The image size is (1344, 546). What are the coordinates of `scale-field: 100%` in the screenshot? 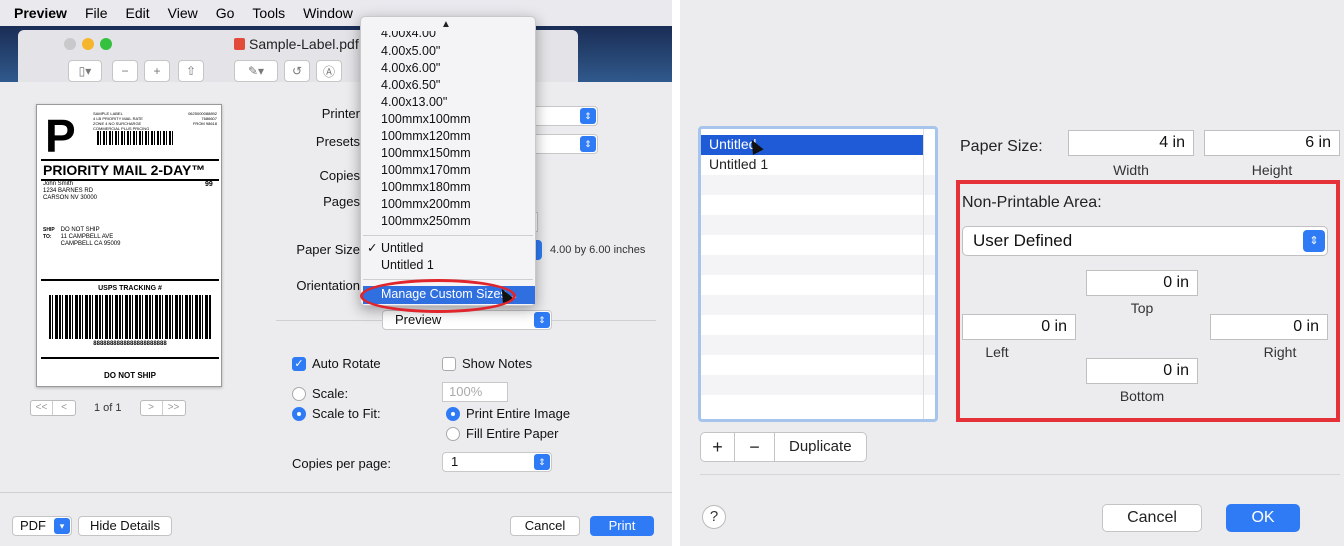 It's located at (475, 392).